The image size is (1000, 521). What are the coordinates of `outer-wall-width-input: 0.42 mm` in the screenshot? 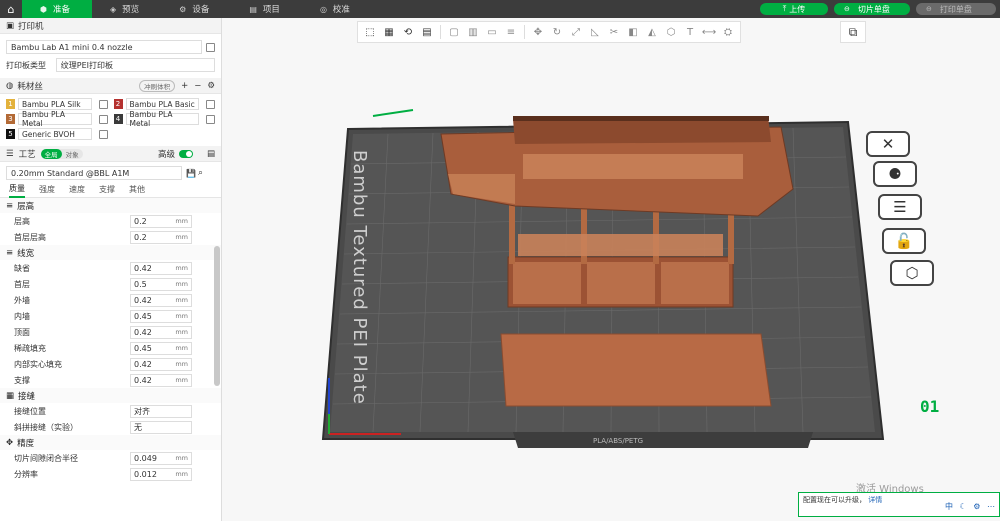 It's located at (161, 300).